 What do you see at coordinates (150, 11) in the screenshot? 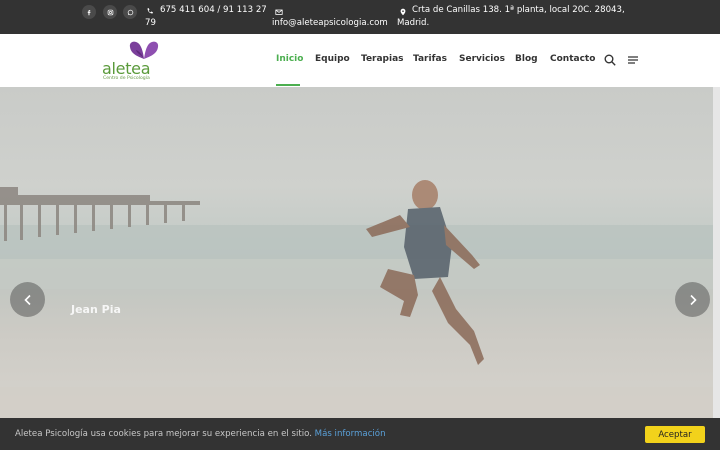
I see `phone-icon` at bounding box center [150, 11].